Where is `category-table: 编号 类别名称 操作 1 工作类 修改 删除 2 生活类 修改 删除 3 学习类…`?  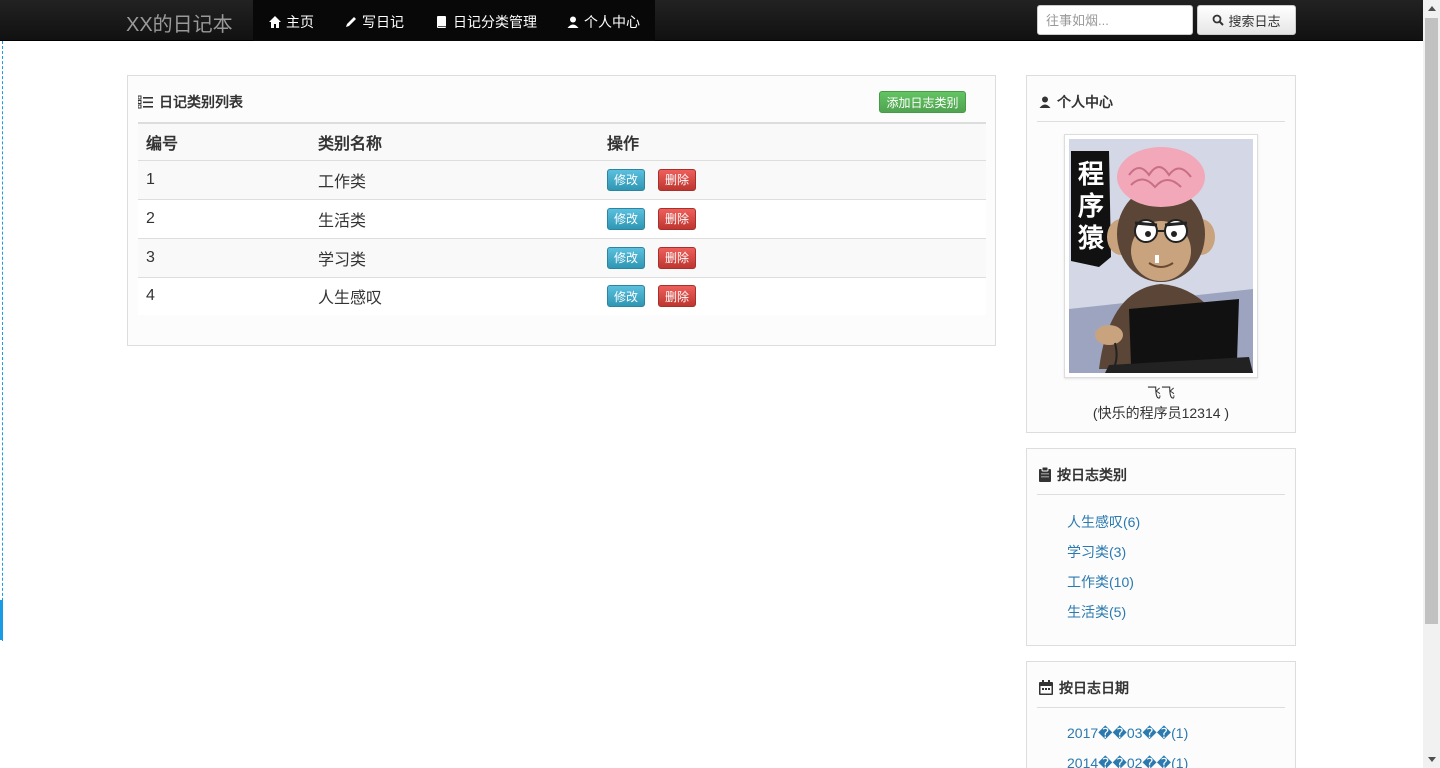
category-table: 编号 类别名称 操作 1 工作类 修改 删除 2 生活类 修改 删除 3 学习类… is located at coordinates (562, 218).